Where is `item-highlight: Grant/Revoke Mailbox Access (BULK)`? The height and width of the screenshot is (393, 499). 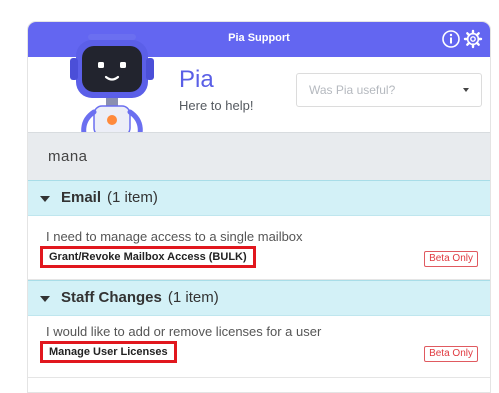
item-highlight: Grant/Revoke Mailbox Access (BULK) is located at coordinates (148, 257).